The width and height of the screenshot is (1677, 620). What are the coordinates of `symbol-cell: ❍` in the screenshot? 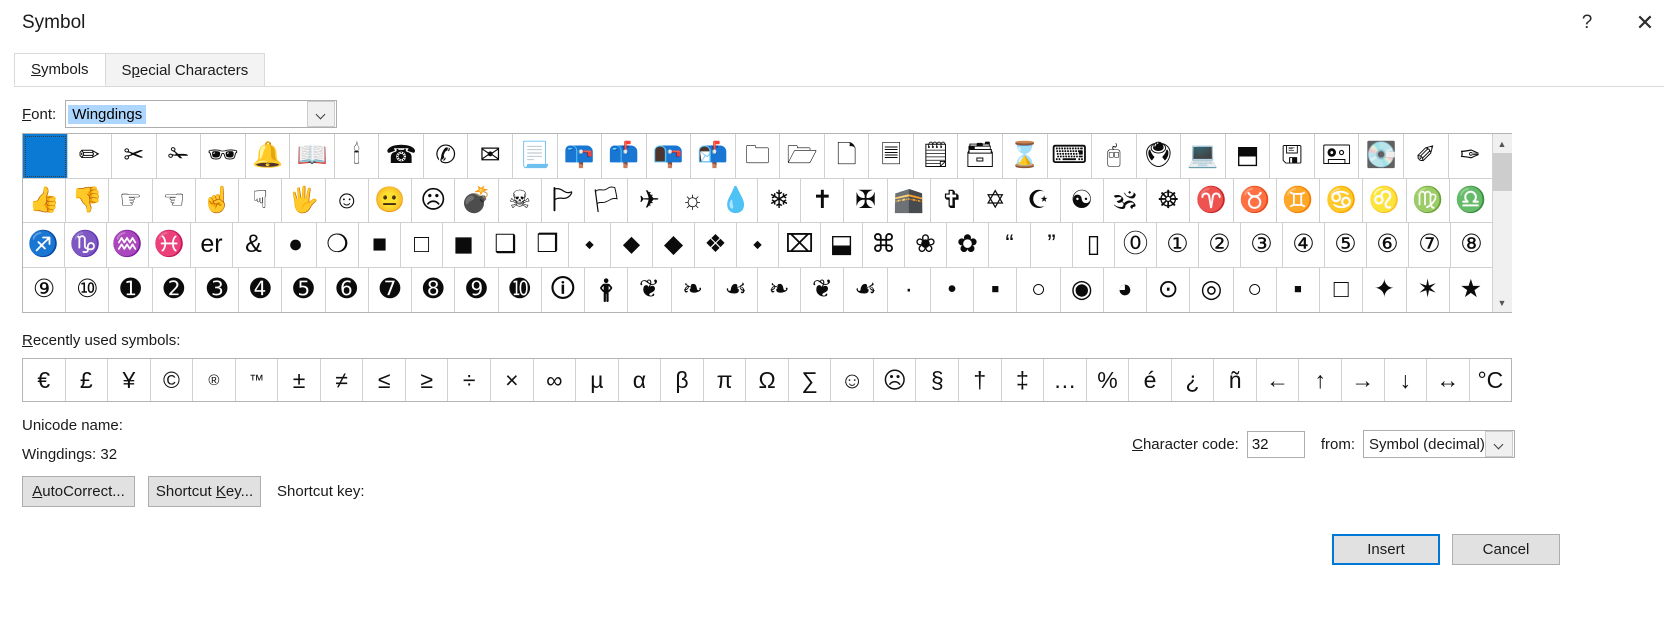 It's located at (338, 245).